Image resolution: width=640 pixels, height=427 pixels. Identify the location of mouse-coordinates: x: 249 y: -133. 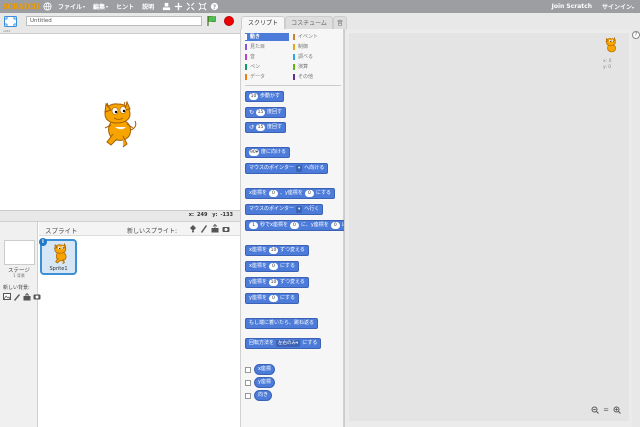
(210, 215).